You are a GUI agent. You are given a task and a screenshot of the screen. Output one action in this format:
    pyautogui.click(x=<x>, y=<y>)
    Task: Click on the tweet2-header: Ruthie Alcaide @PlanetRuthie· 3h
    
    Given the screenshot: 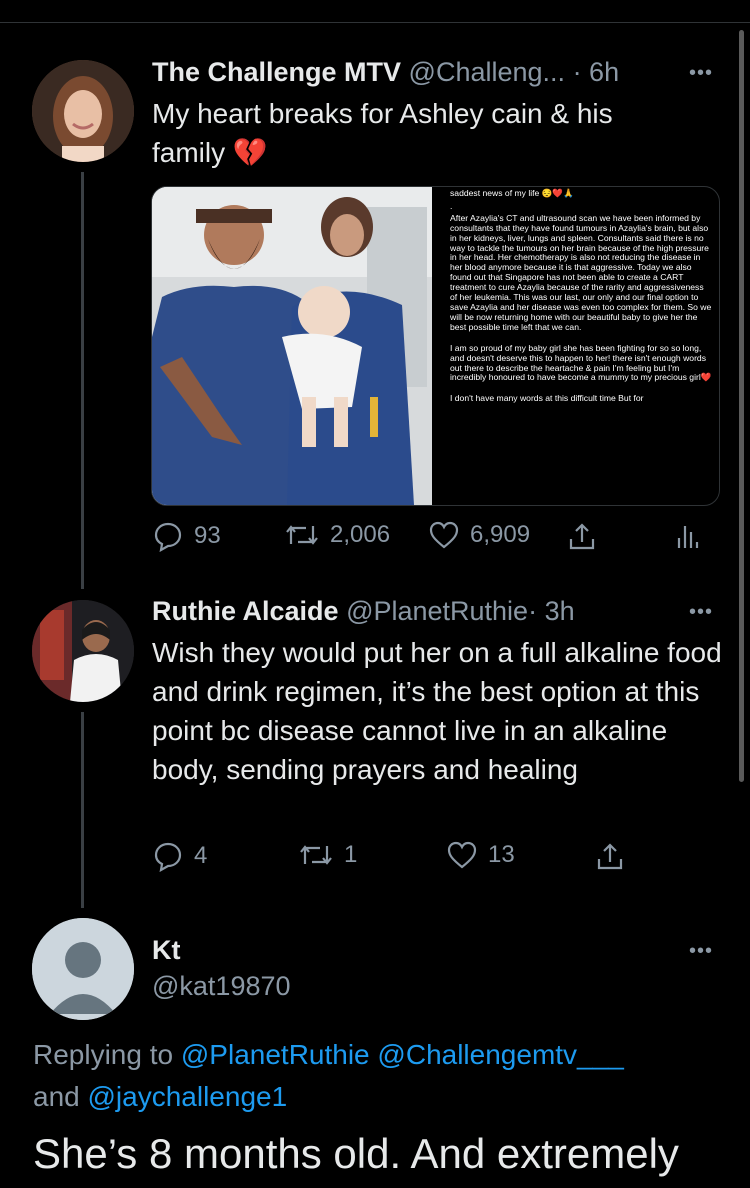 What is the action you would take?
    pyautogui.click(x=363, y=611)
    